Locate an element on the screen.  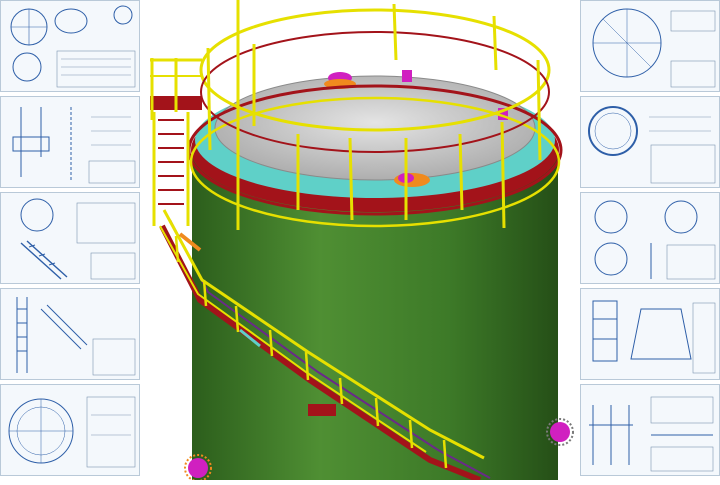
ring-detail-drawing is located at coordinates (652, 145).